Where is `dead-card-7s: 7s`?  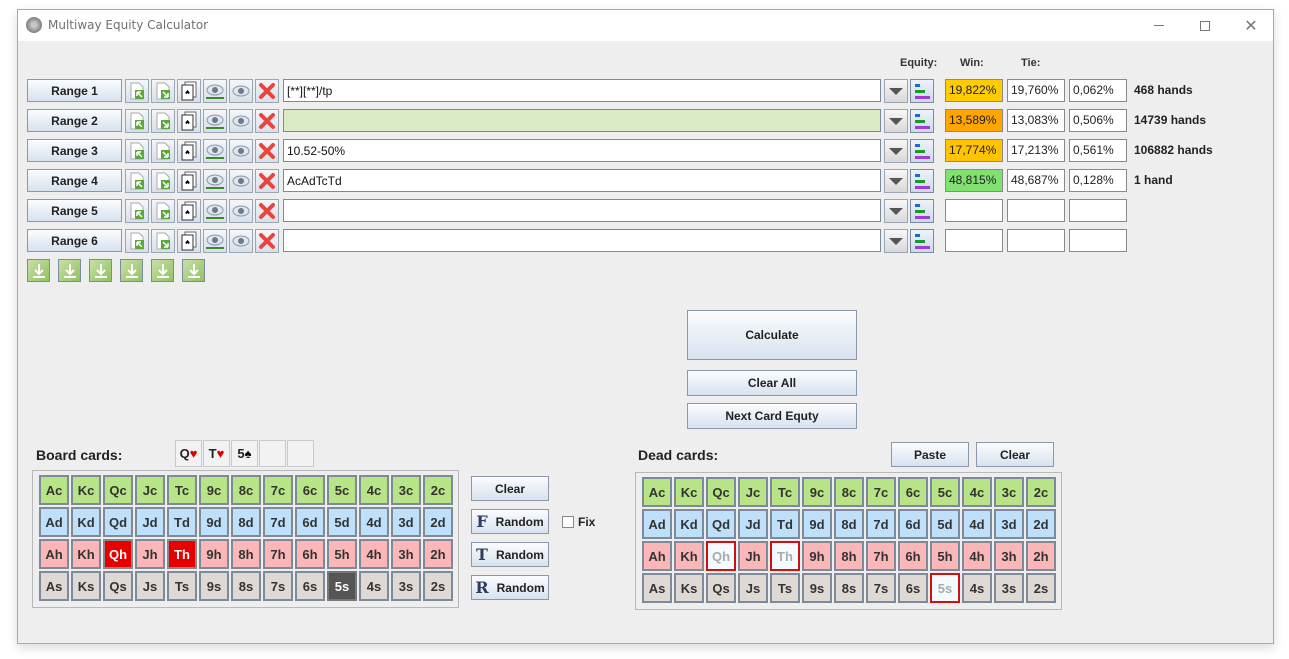
dead-card-7s: 7s is located at coordinates (881, 588).